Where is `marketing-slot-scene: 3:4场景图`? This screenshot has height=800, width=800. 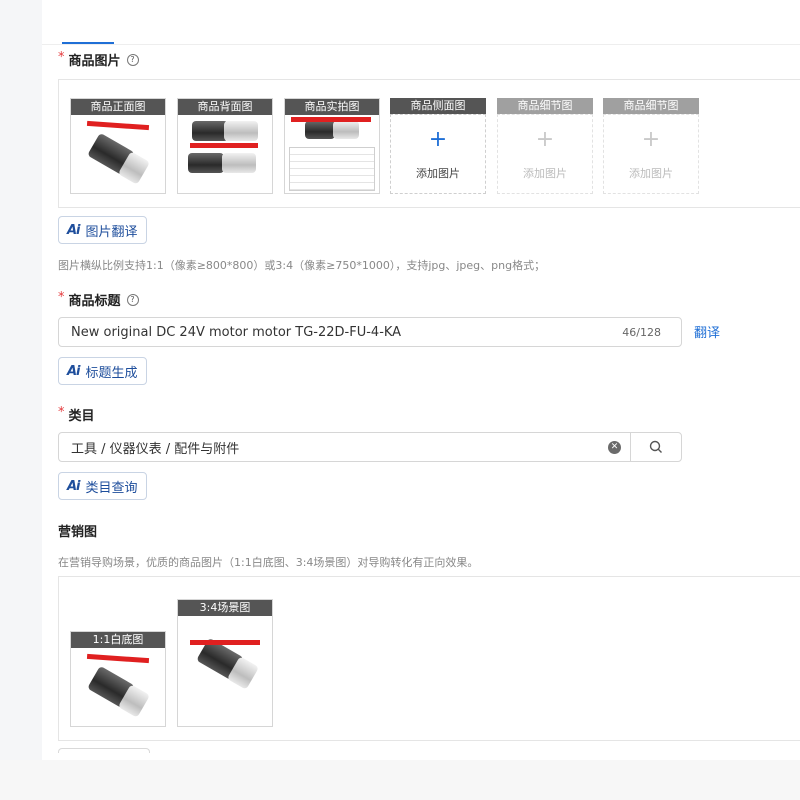
marketing-slot-scene: 3:4场景图 is located at coordinates (225, 663).